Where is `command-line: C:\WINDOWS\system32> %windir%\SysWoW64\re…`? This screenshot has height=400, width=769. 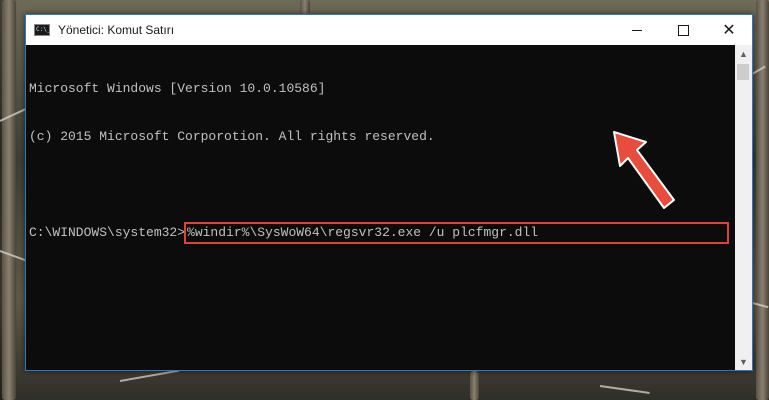 command-line: C:\WINDOWS\system32> %windir%\SysWoW64\re… is located at coordinates (382, 233).